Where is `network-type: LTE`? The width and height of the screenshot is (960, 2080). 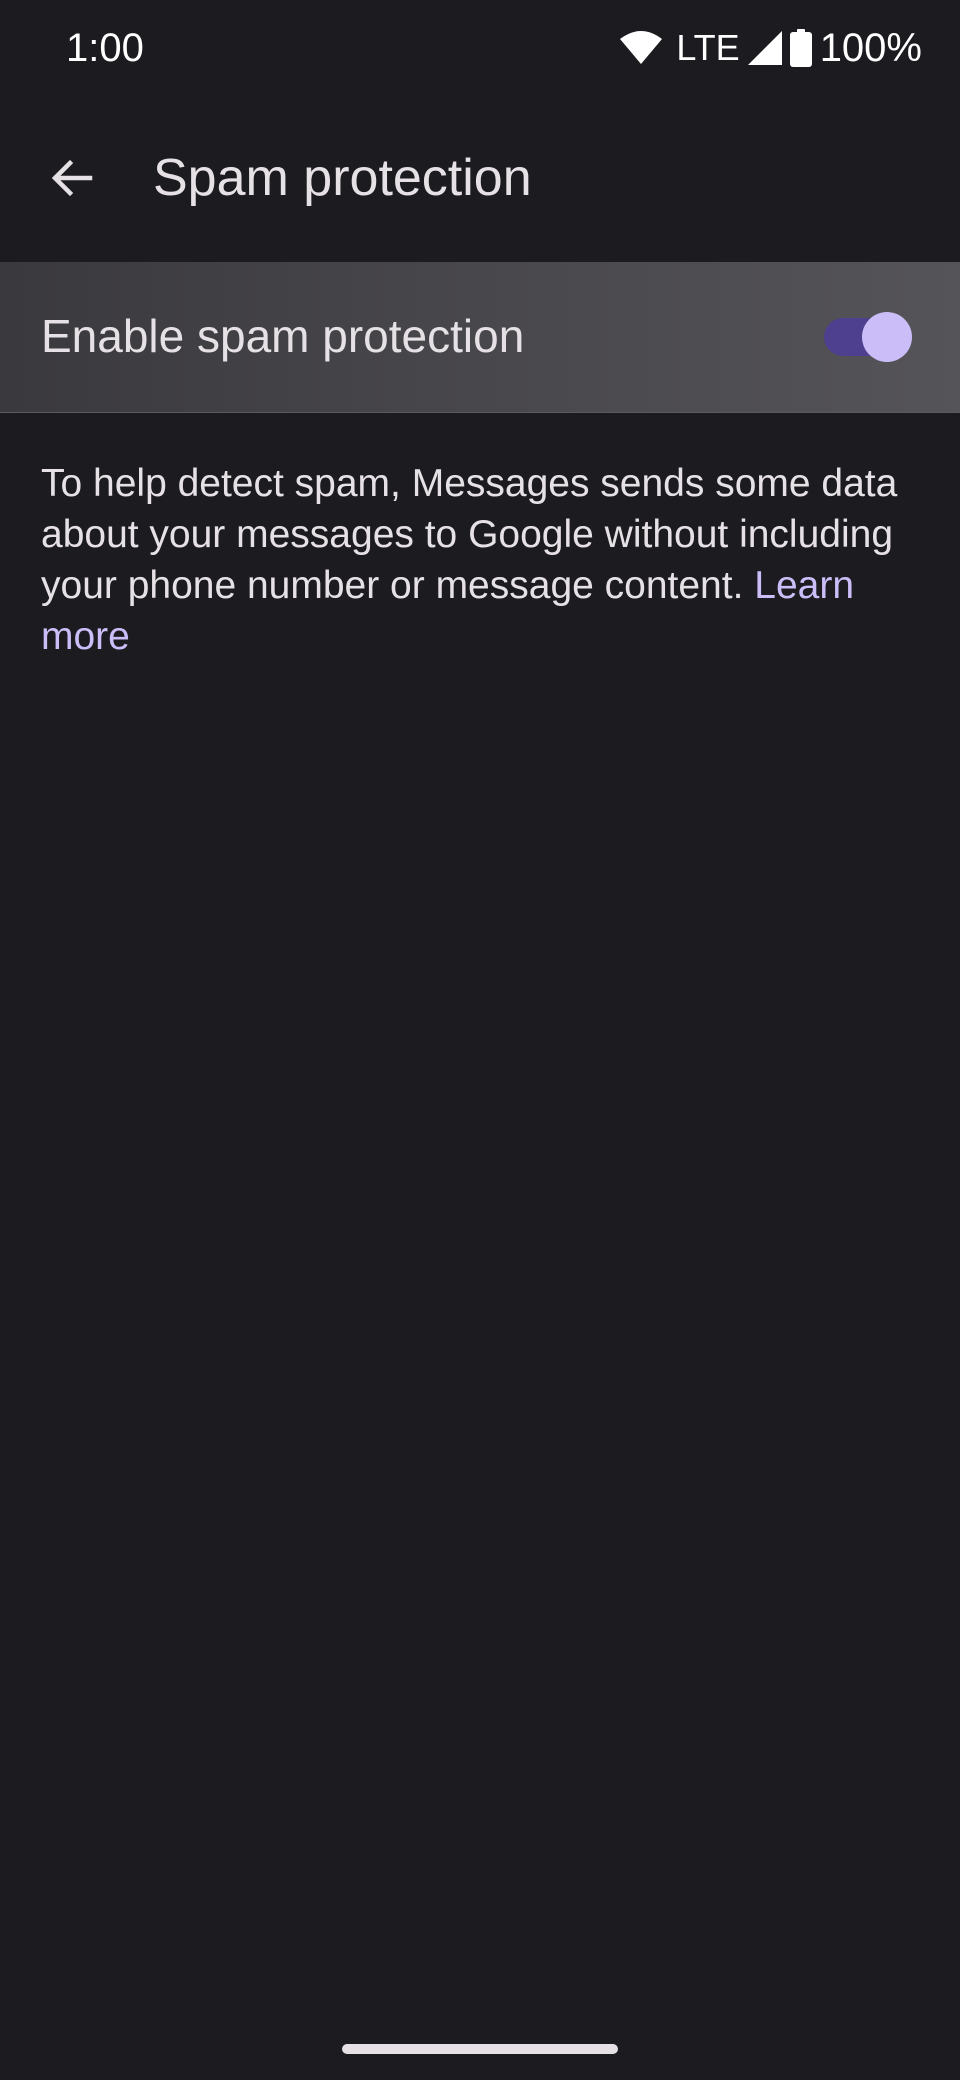
network-type: LTE is located at coordinates (708, 47).